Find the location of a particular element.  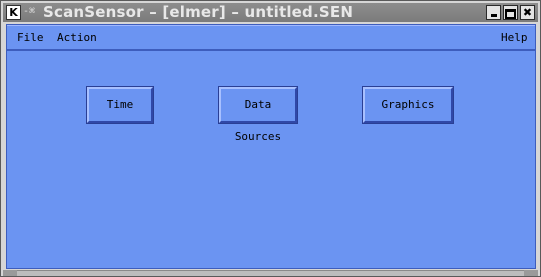

minimize-icon is located at coordinates (493, 15).